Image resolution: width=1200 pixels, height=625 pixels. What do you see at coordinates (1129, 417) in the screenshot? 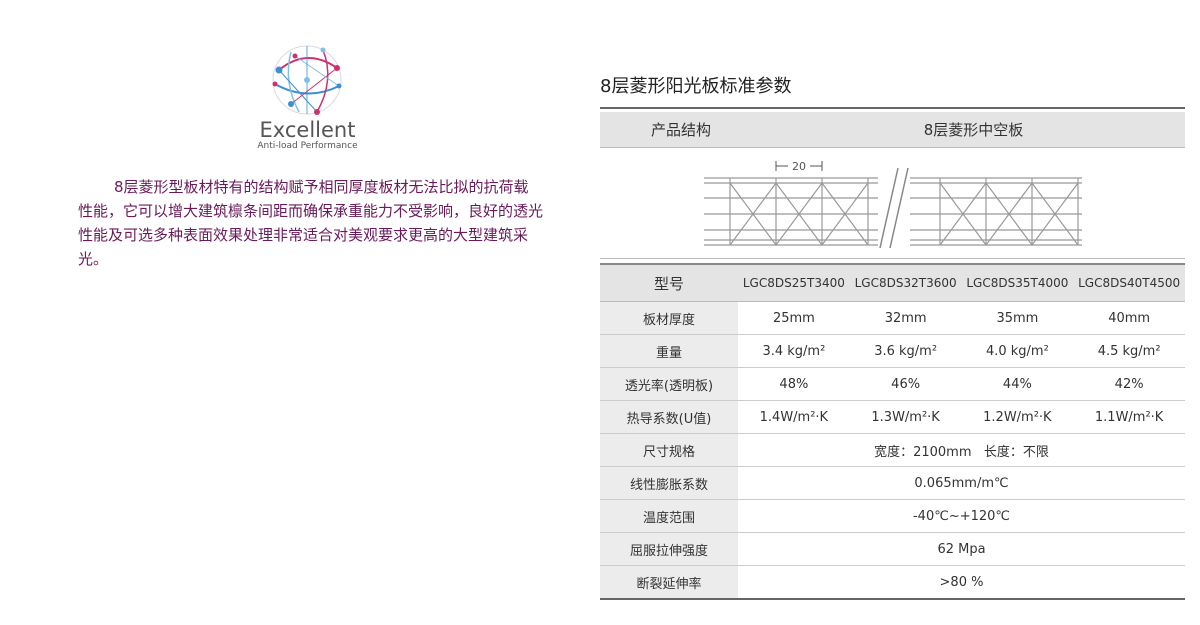
I see `cell-value: 1.1W/m²·K` at bounding box center [1129, 417].